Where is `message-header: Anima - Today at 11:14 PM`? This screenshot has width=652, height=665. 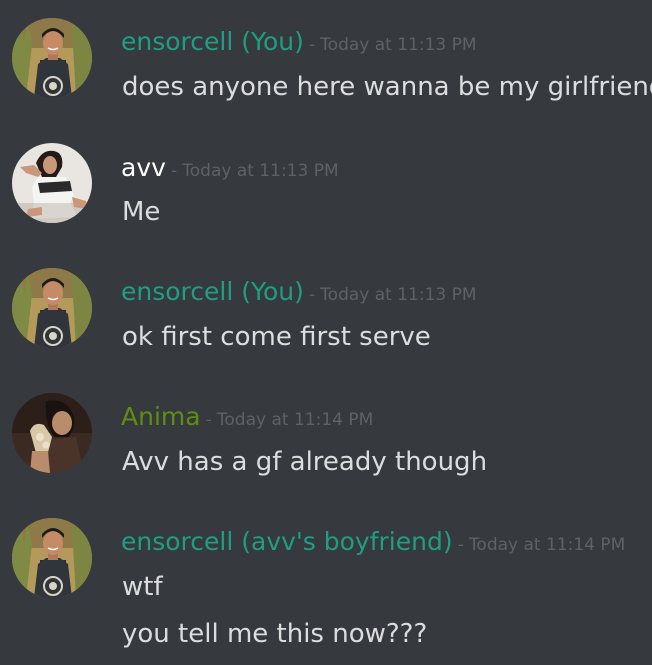
message-header: Anima - Today at 11:14 PM is located at coordinates (247, 416).